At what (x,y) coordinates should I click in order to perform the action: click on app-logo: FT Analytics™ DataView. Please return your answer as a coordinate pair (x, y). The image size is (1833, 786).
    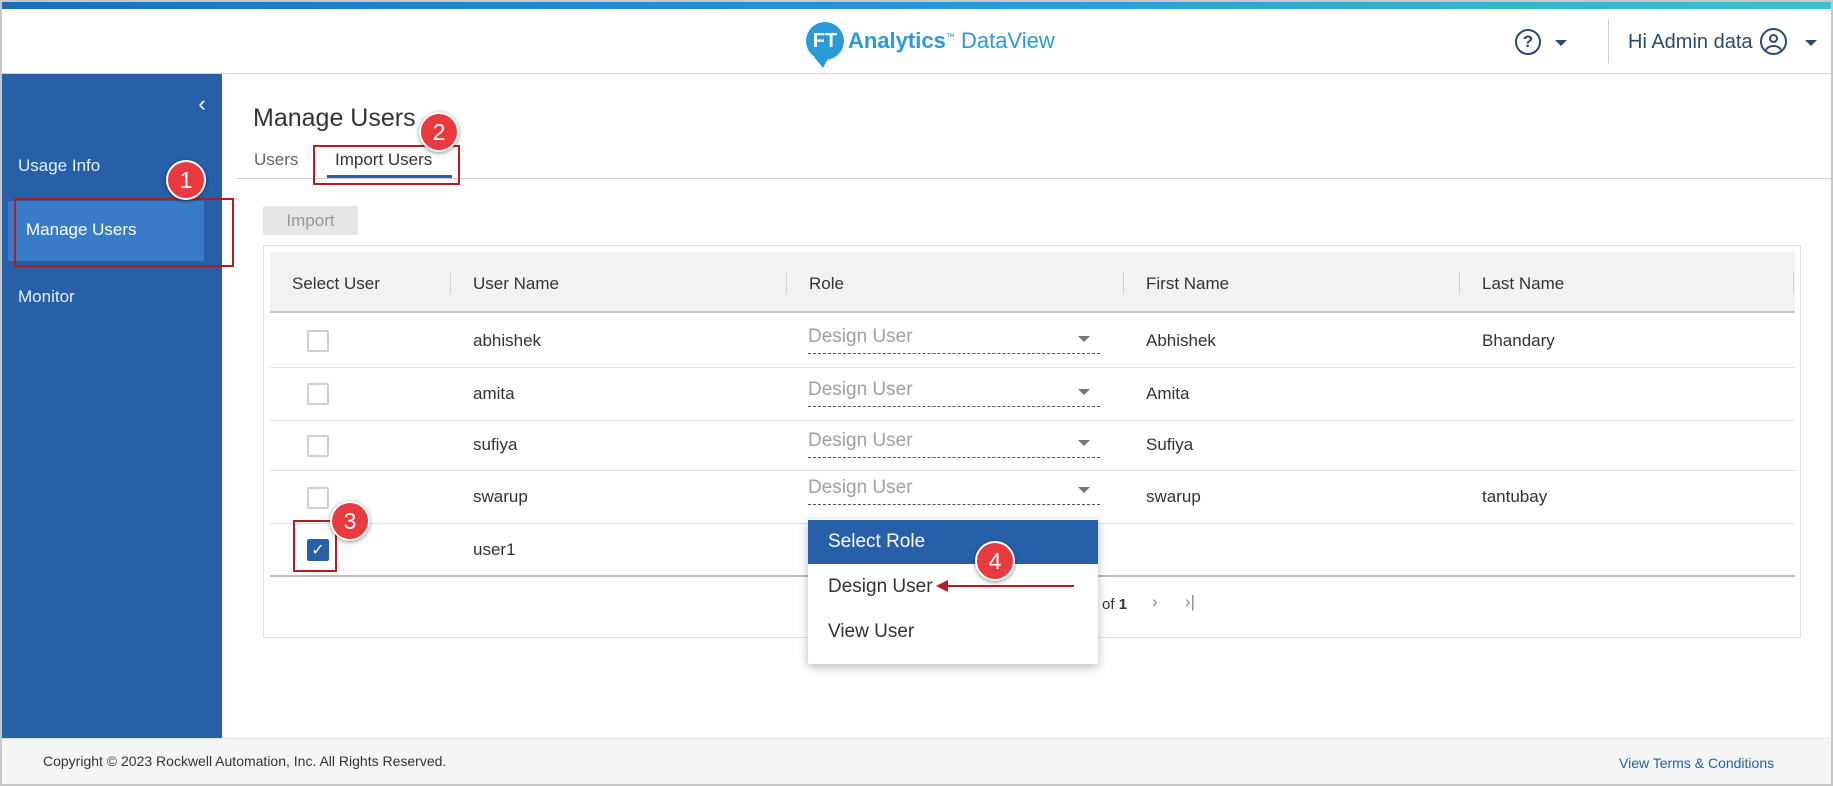
    Looking at the image, I should click on (930, 43).